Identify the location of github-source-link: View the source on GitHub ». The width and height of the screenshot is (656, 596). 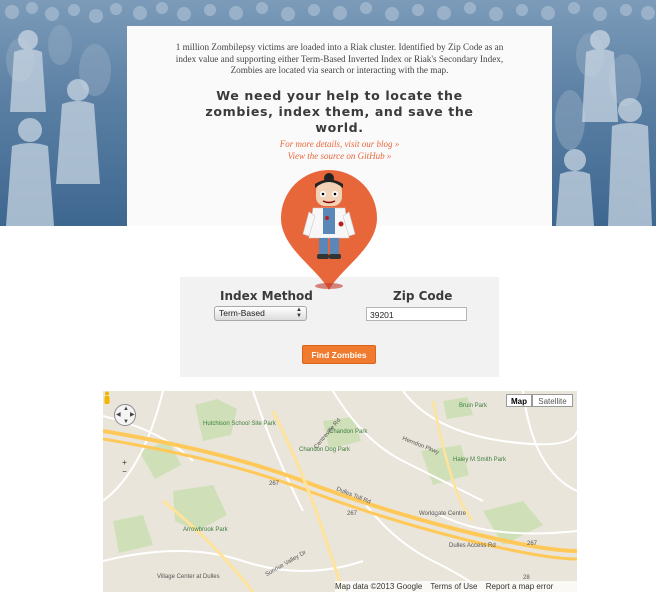
(339, 156).